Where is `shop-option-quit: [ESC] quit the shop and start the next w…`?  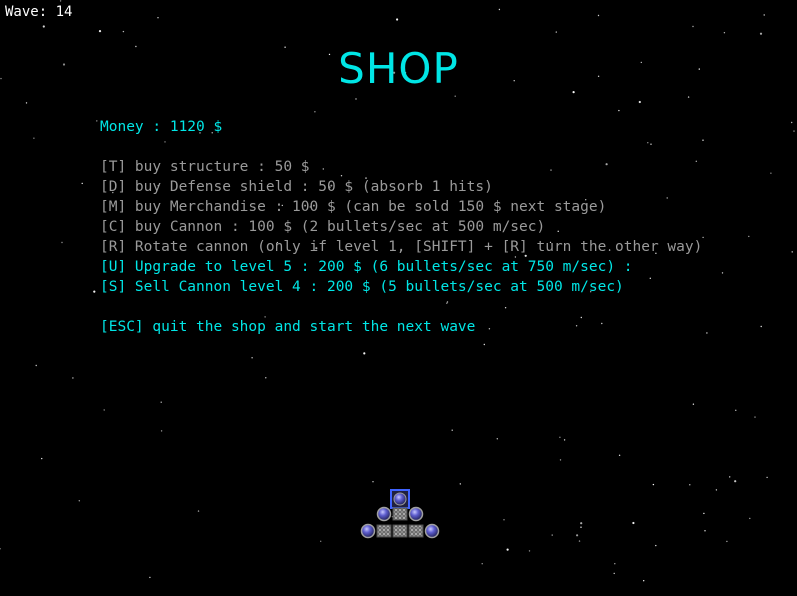
shop-option-quit: [ESC] quit the shop and start the next w… is located at coordinates (287, 327).